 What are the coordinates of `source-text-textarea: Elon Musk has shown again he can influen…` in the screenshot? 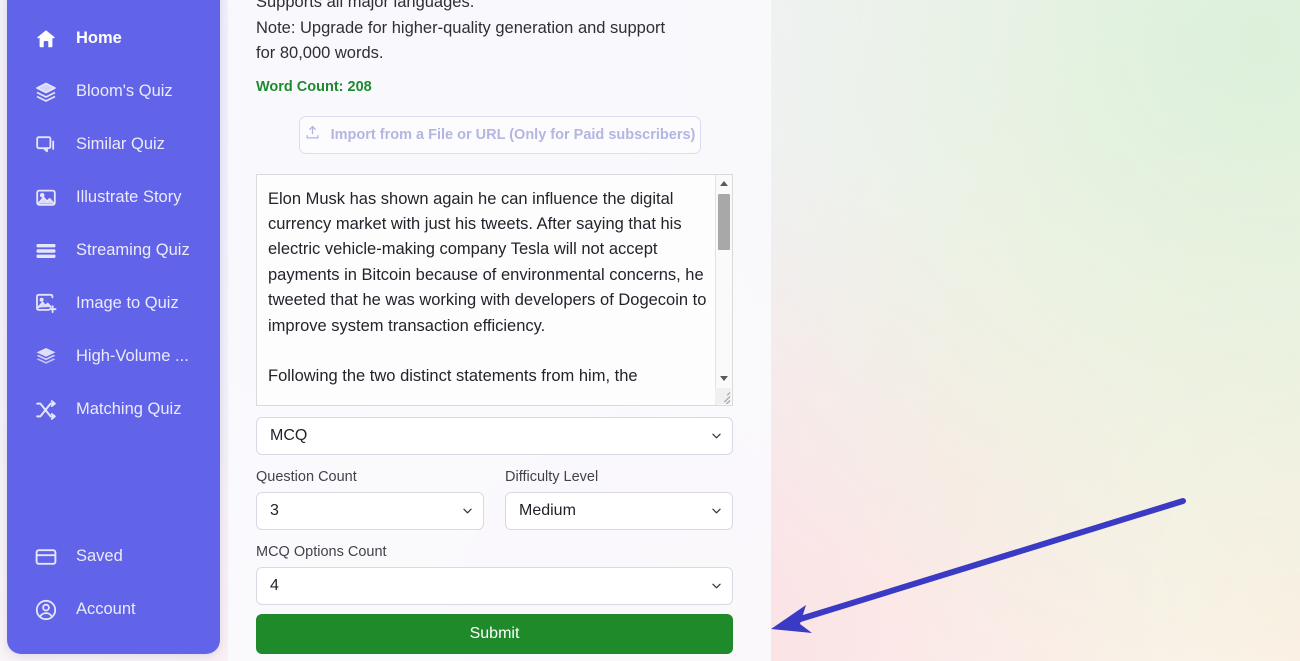 It's located at (494, 289).